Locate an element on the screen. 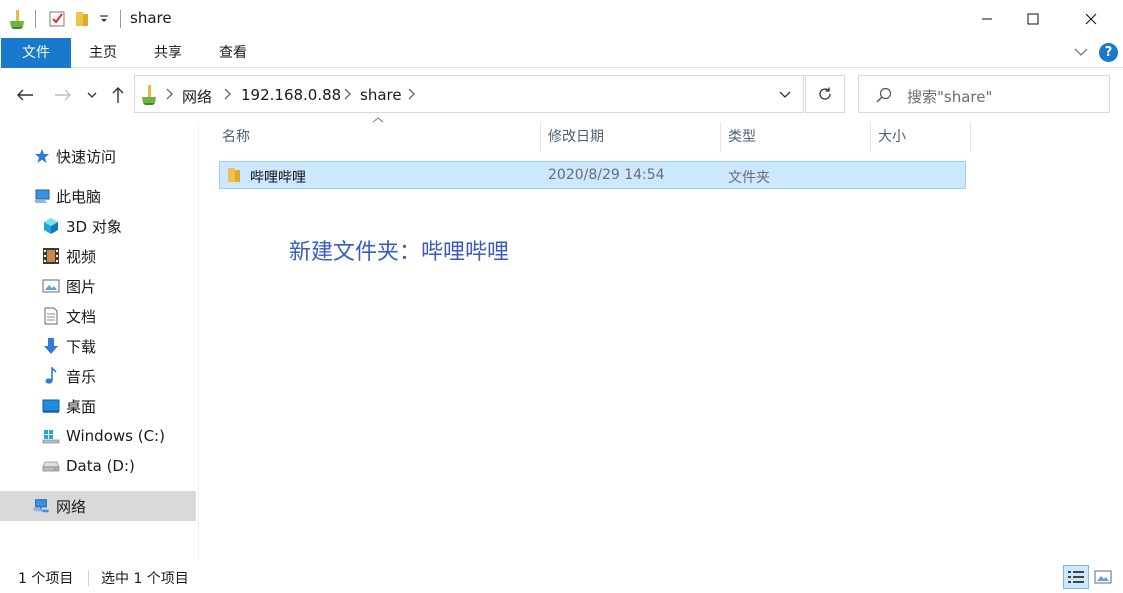 This screenshot has height=593, width=1123. arrow-left-icon is located at coordinates (25, 95).